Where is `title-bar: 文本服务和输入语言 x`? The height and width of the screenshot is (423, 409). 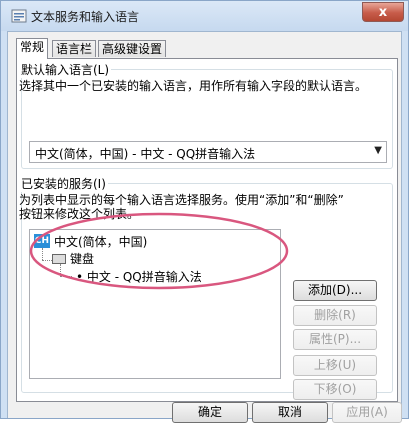
title-bar: 文本服务和输入语言 x is located at coordinates (204, 16).